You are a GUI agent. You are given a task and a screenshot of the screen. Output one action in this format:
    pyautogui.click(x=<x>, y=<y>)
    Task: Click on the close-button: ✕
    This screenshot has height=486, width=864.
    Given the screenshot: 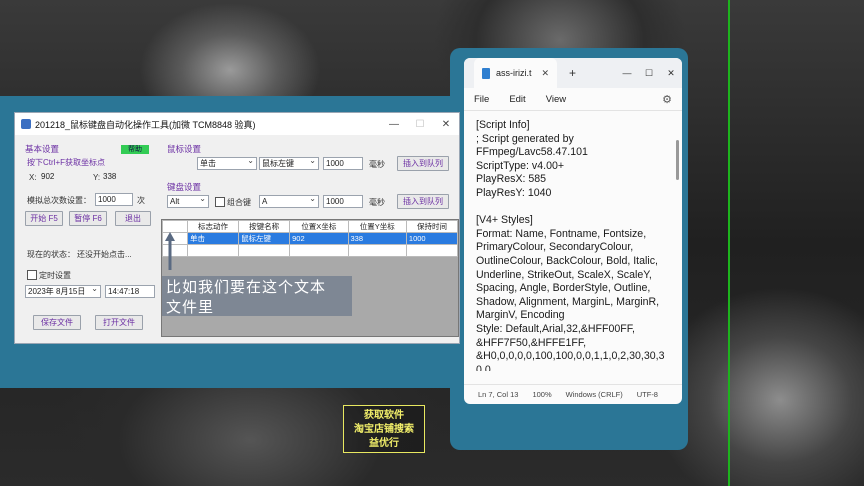 What is the action you would take?
    pyautogui.click(x=446, y=124)
    